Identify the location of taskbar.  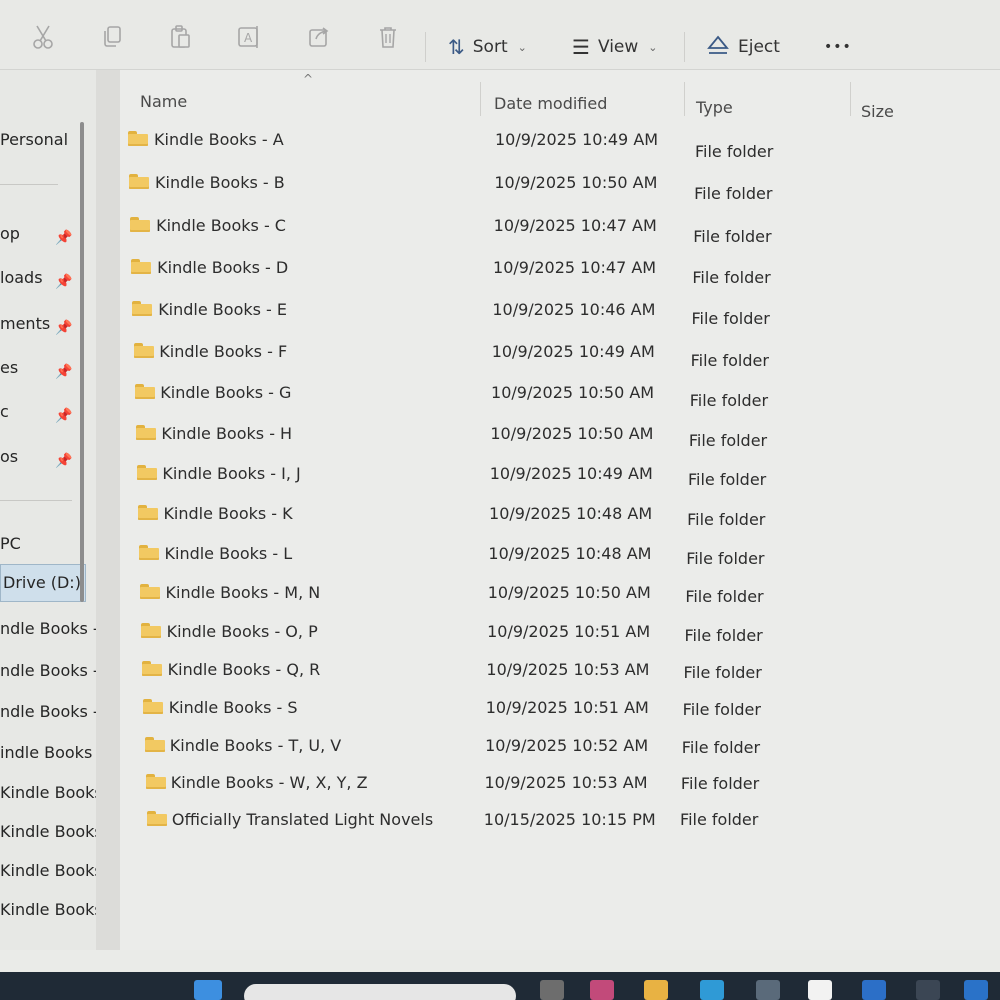
(500, 986).